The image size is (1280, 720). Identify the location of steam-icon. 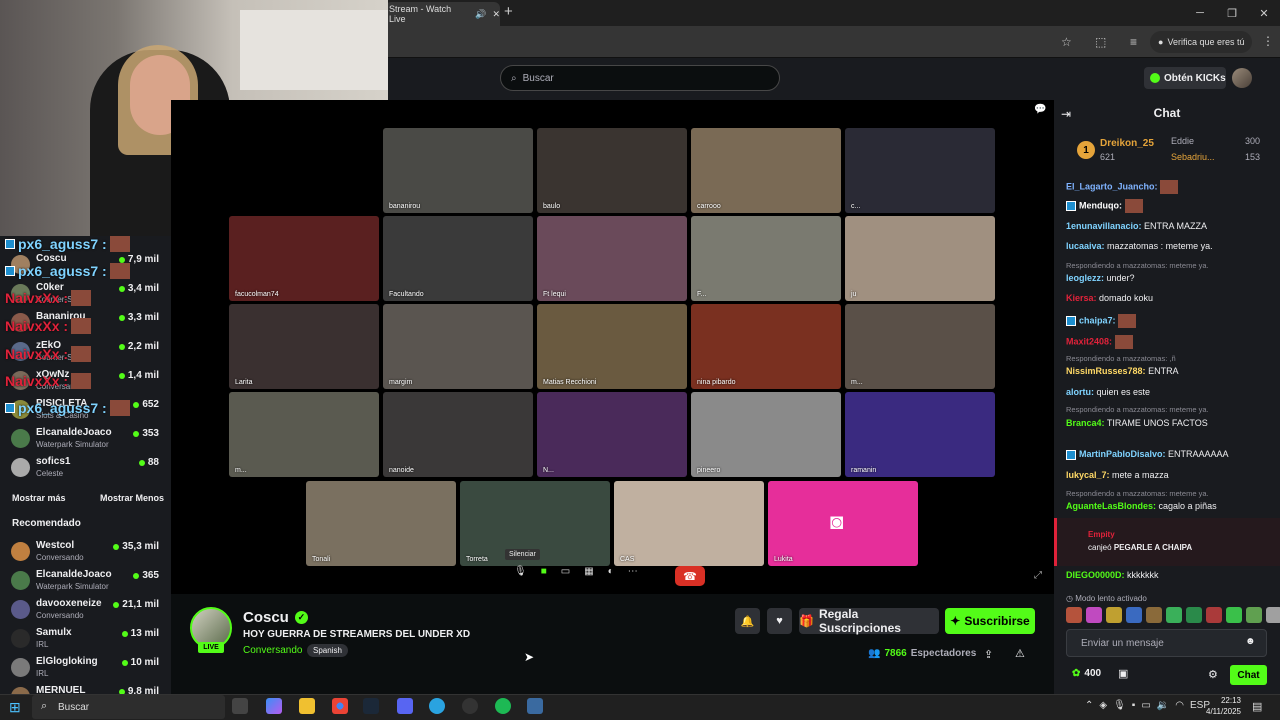
(371, 706).